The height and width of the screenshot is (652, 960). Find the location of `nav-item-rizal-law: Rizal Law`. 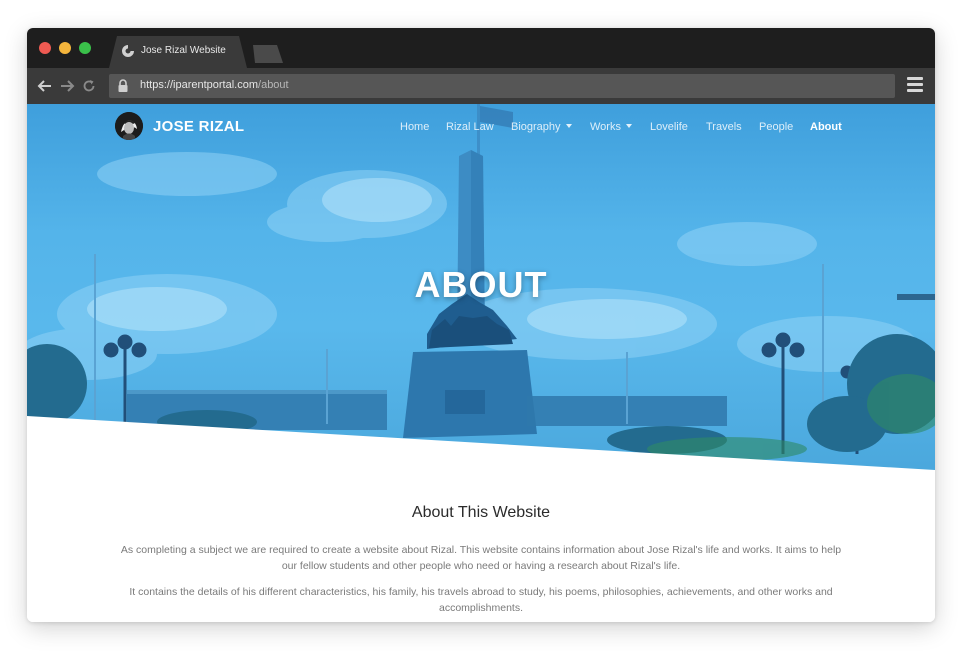

nav-item-rizal-law: Rizal Law is located at coordinates (470, 127).